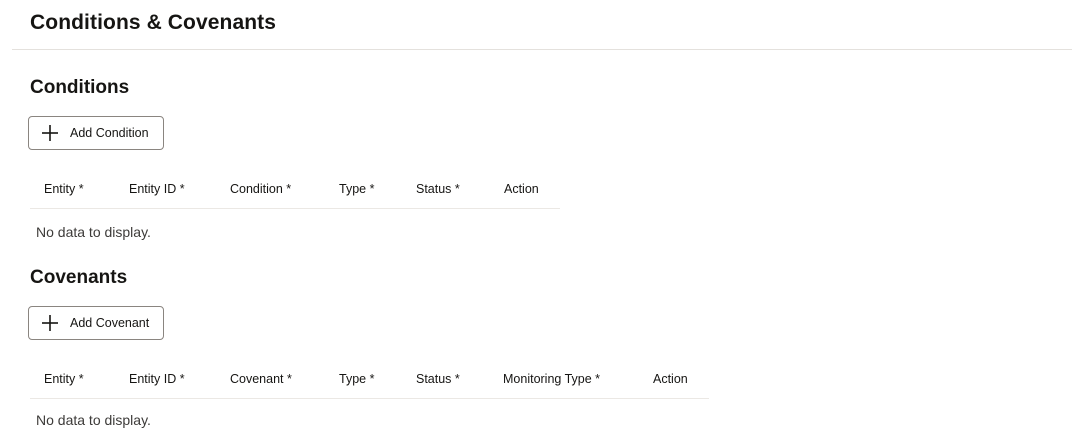 The height and width of the screenshot is (428, 1072). Describe the element at coordinates (93, 232) in the screenshot. I see `conditions-empty-text: No data to display.` at that location.